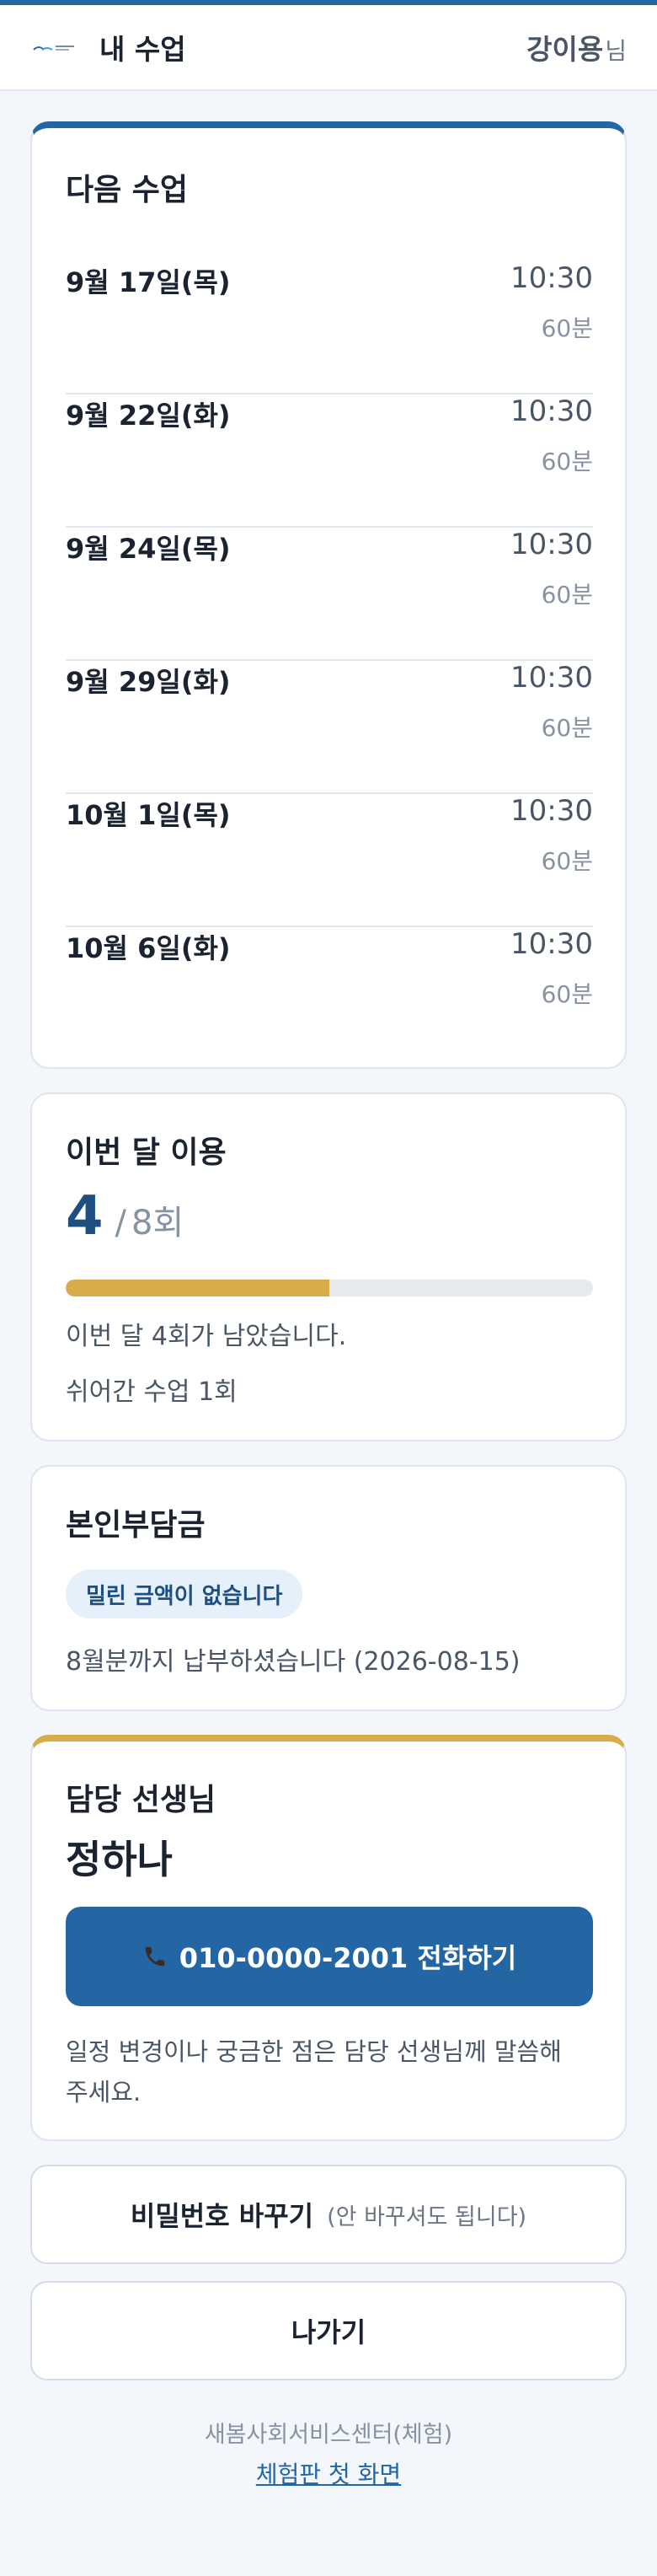 The image size is (657, 2576). Describe the element at coordinates (222, 2216) in the screenshot. I see `change-password-label: 비밀번호 바꾸기` at that location.